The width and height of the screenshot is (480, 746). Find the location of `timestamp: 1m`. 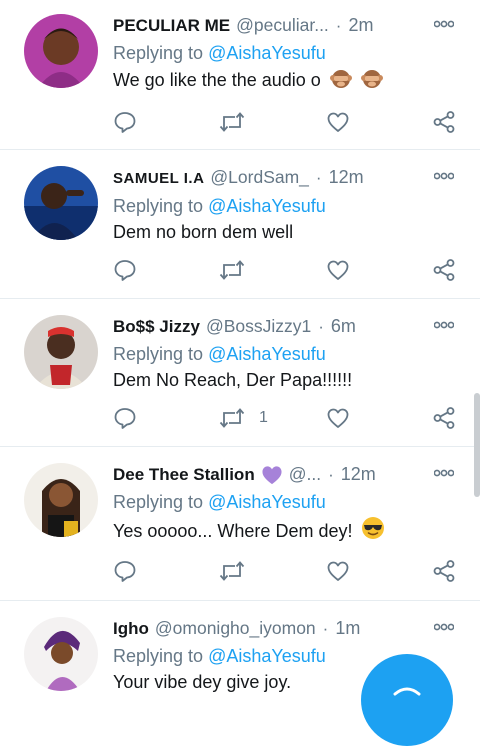

timestamp: 1m is located at coordinates (347, 628).